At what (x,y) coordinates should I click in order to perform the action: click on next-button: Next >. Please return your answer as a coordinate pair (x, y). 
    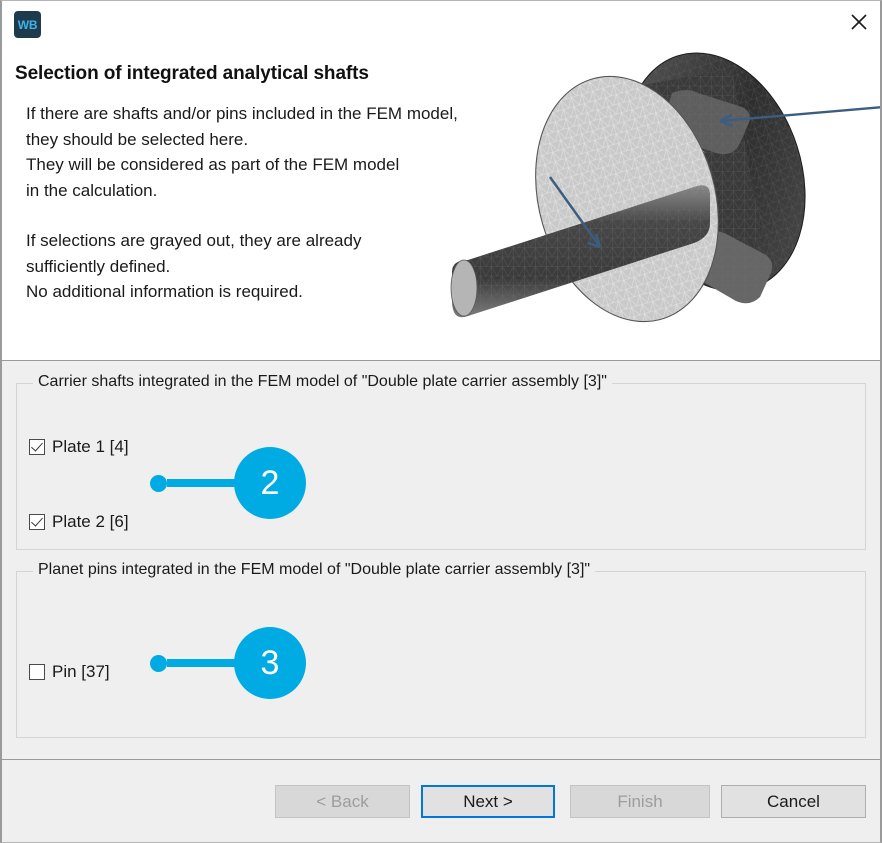
    Looking at the image, I should click on (488, 801).